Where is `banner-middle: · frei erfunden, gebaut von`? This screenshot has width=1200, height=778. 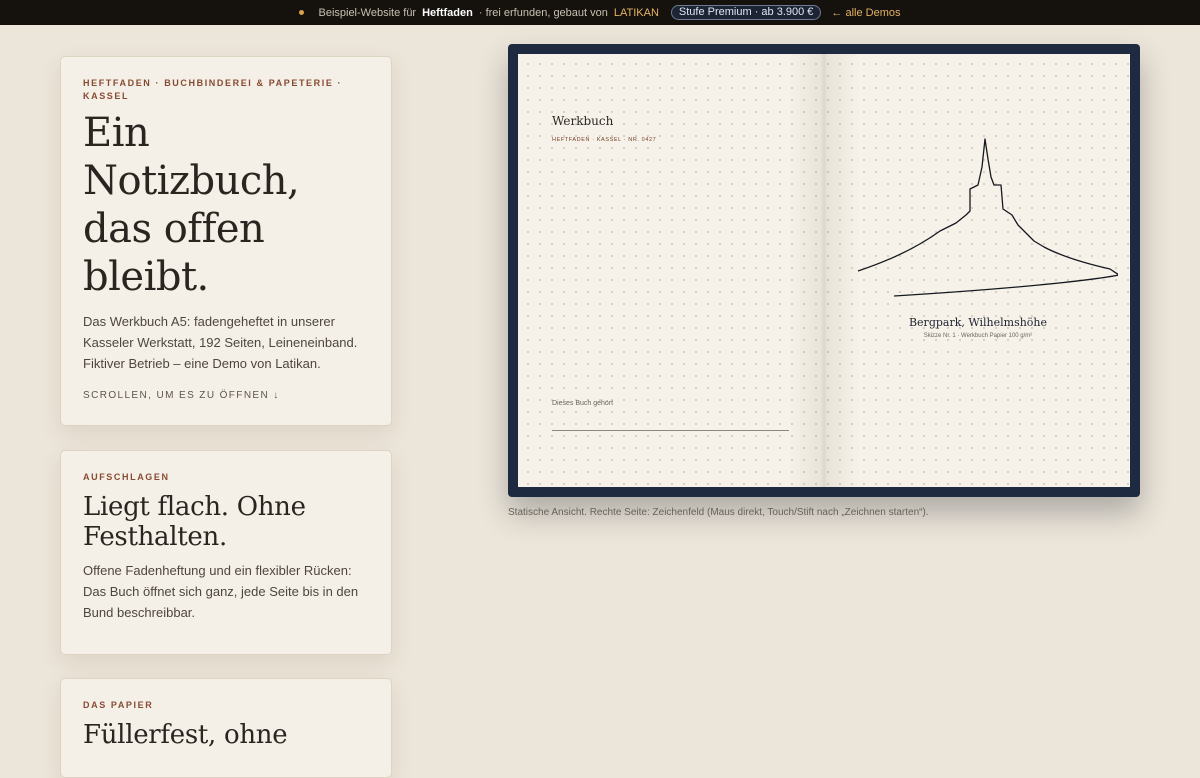
banner-middle: · frei erfunden, gebaut von is located at coordinates (543, 12).